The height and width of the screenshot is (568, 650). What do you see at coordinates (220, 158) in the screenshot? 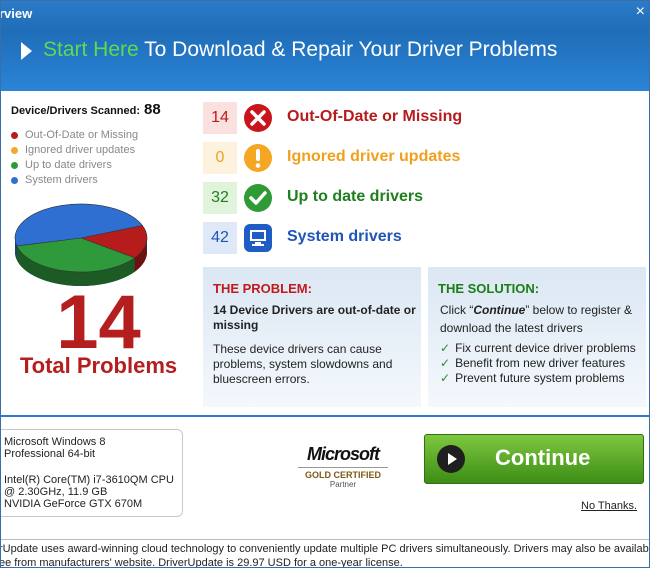
I see `stat-count: 0` at bounding box center [220, 158].